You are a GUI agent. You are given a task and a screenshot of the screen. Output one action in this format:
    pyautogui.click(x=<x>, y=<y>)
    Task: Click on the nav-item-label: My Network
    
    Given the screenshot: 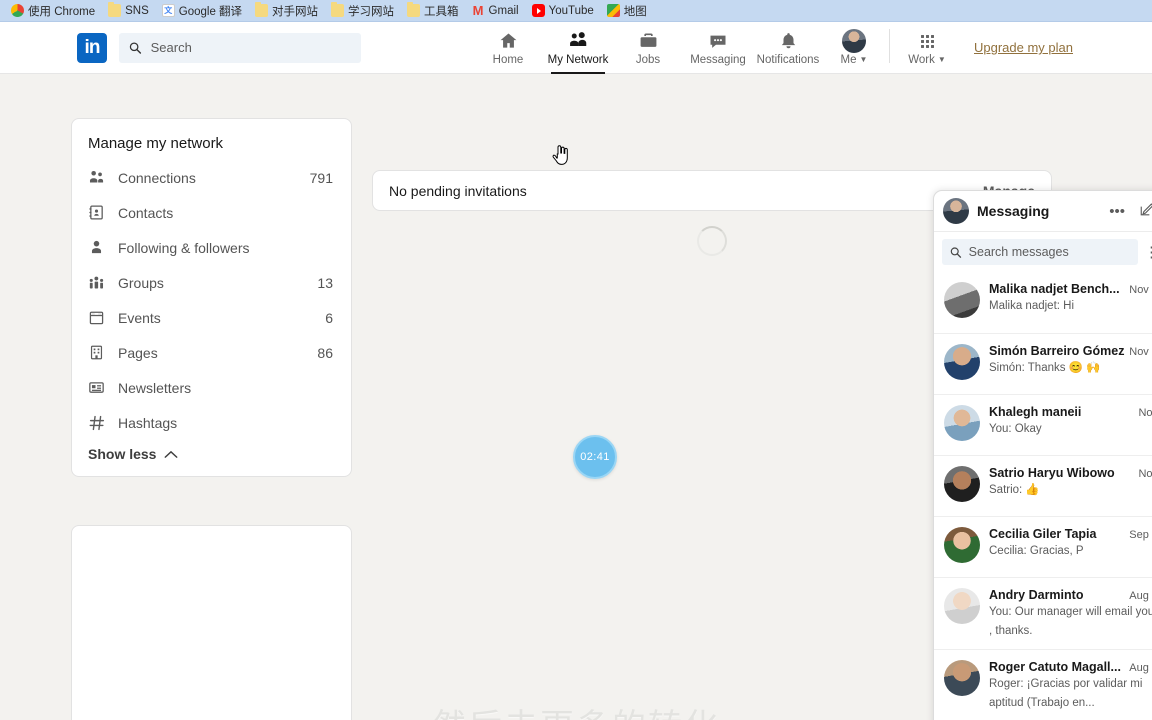 What is the action you would take?
    pyautogui.click(x=578, y=59)
    